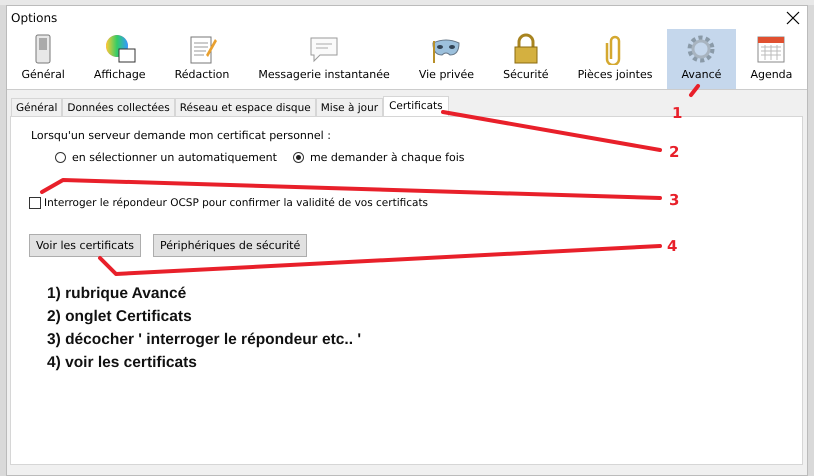  Describe the element at coordinates (446, 59) in the screenshot. I see `toolbar-item: Vie privée` at that location.